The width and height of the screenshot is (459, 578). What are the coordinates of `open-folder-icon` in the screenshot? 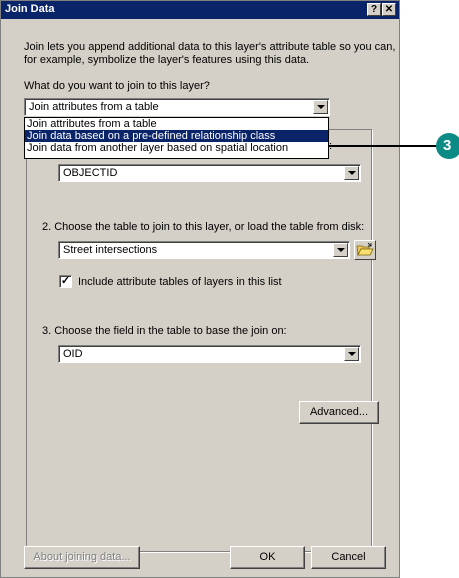 It's located at (365, 249).